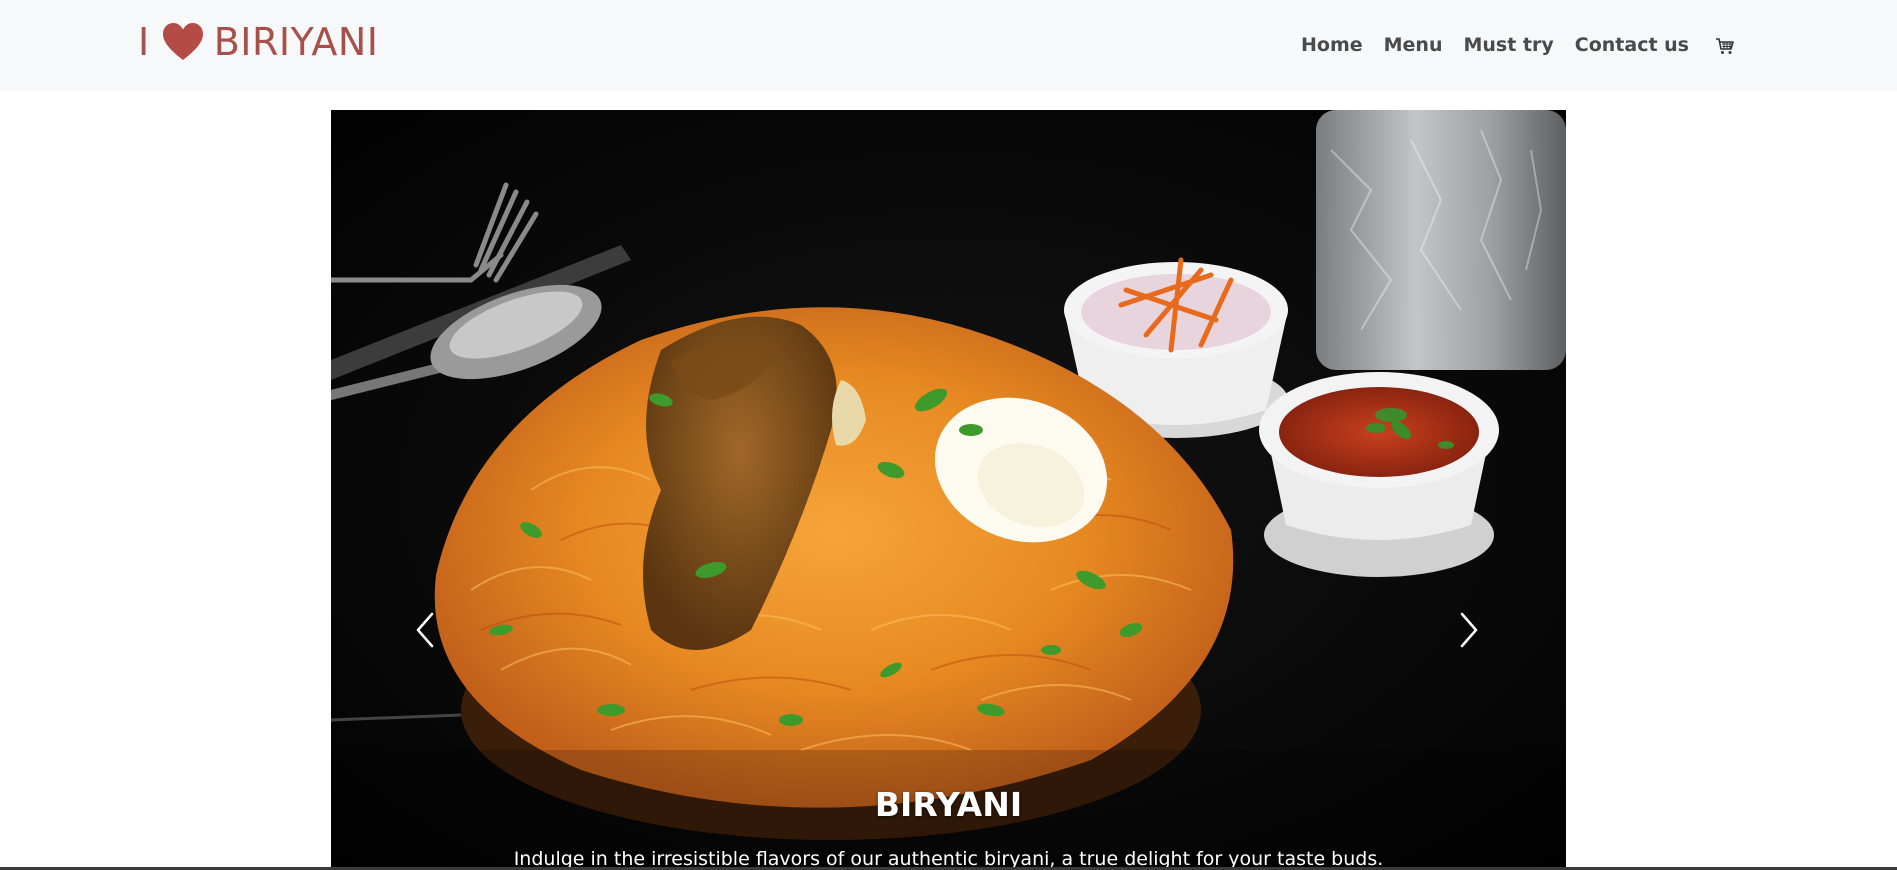 This screenshot has width=1897, height=870. I want to click on chevron-left-icon, so click(425, 630).